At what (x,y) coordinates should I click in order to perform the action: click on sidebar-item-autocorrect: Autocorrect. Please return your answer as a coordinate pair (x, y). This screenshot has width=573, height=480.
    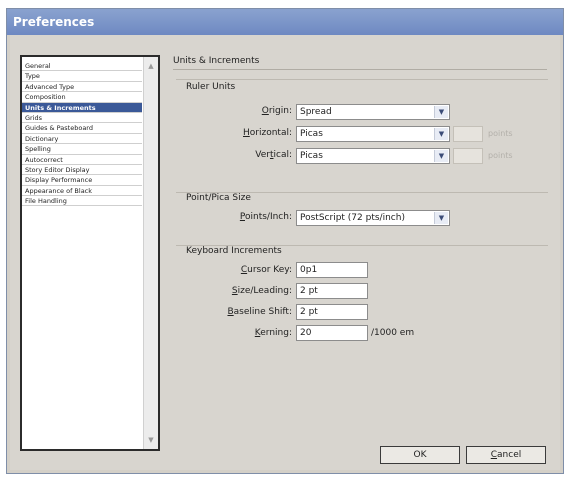
    Looking at the image, I should click on (82, 160).